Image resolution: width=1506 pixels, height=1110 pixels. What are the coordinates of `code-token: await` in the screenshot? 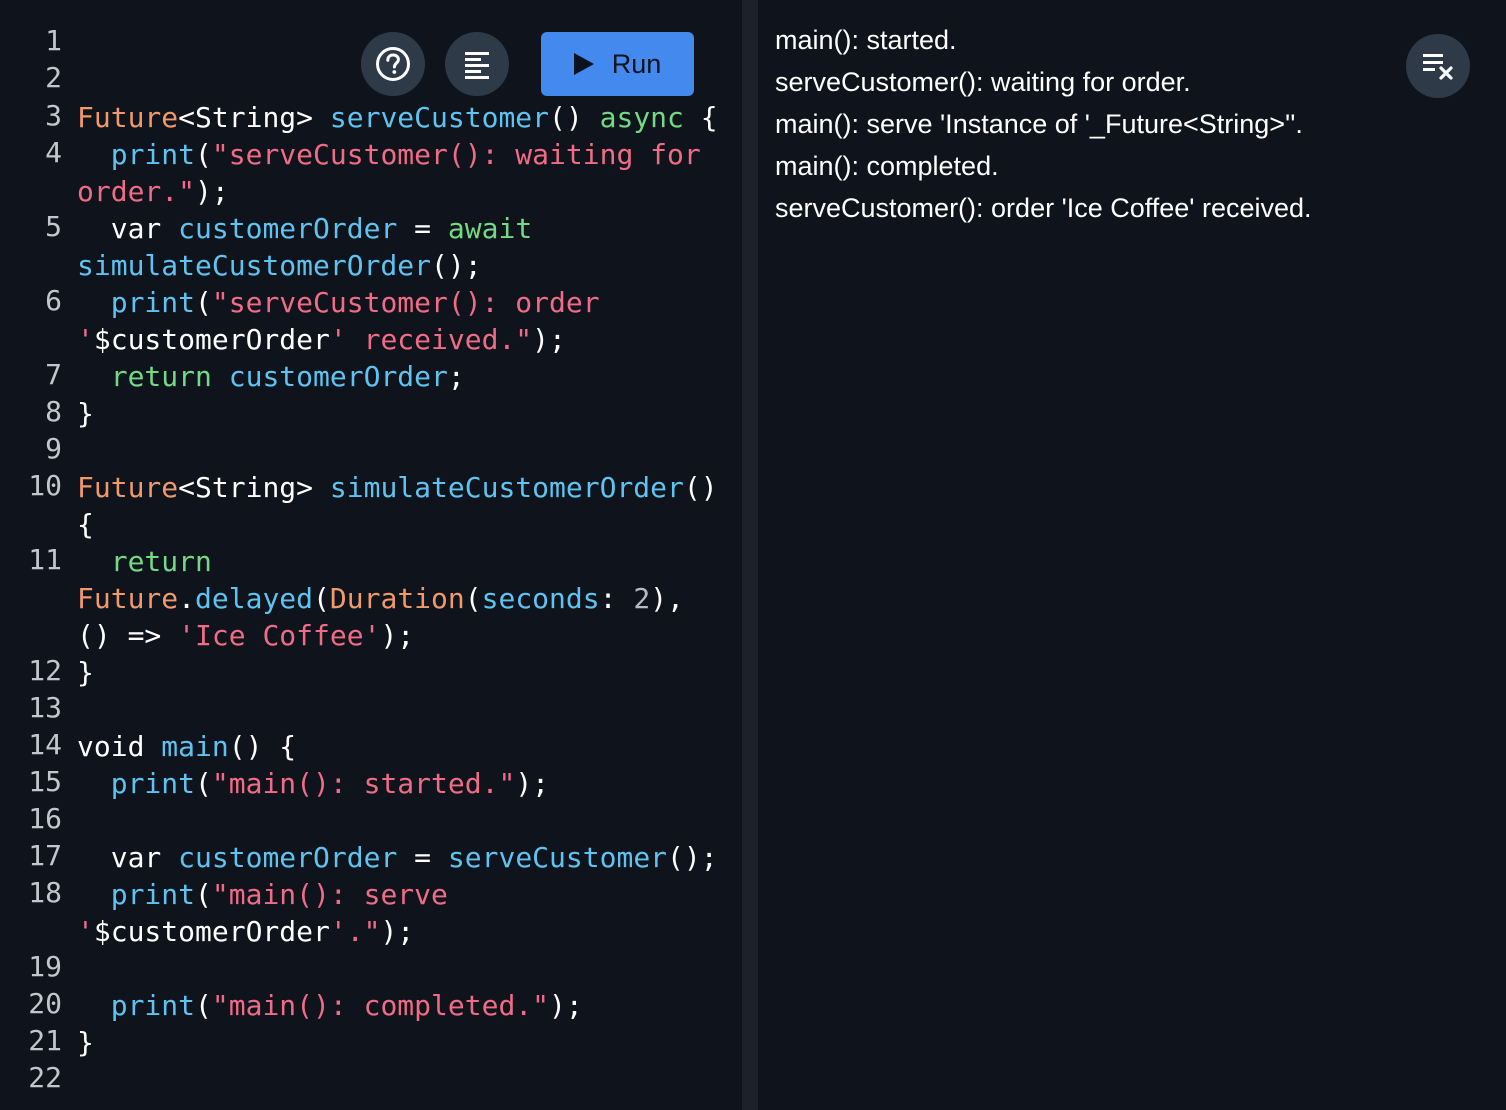 It's located at (490, 228).